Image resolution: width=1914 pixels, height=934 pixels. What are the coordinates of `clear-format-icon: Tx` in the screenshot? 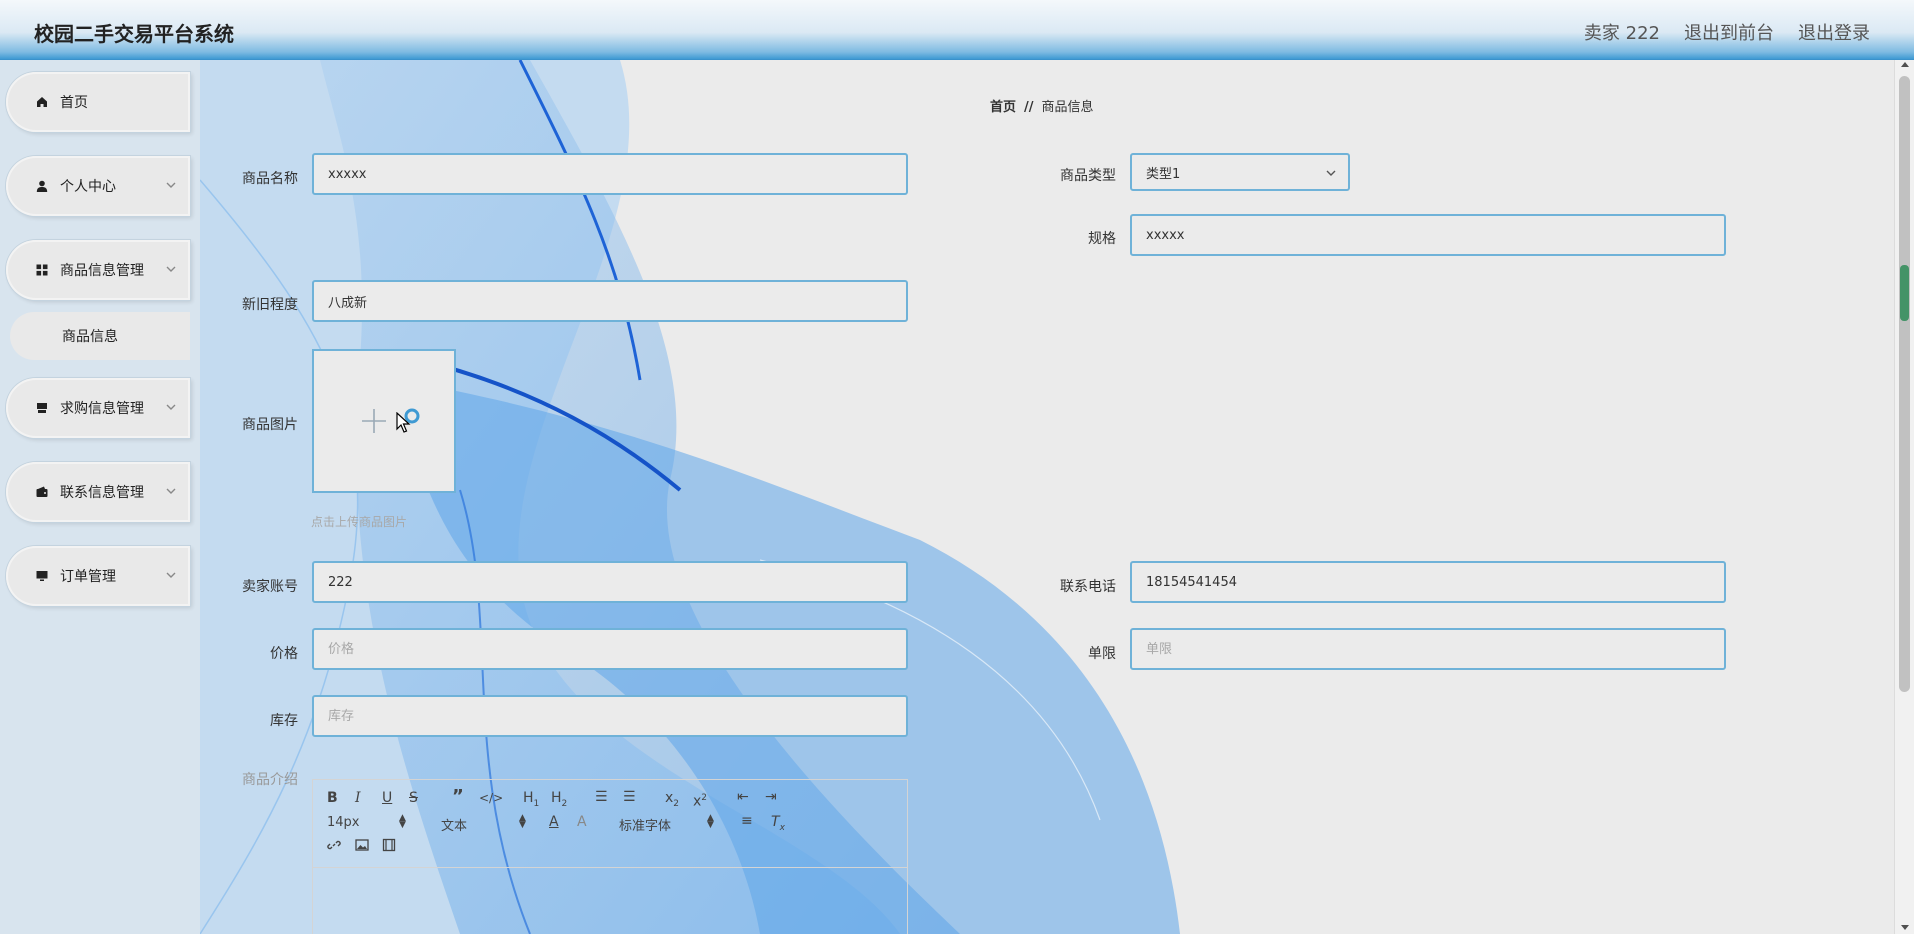 It's located at (778, 825).